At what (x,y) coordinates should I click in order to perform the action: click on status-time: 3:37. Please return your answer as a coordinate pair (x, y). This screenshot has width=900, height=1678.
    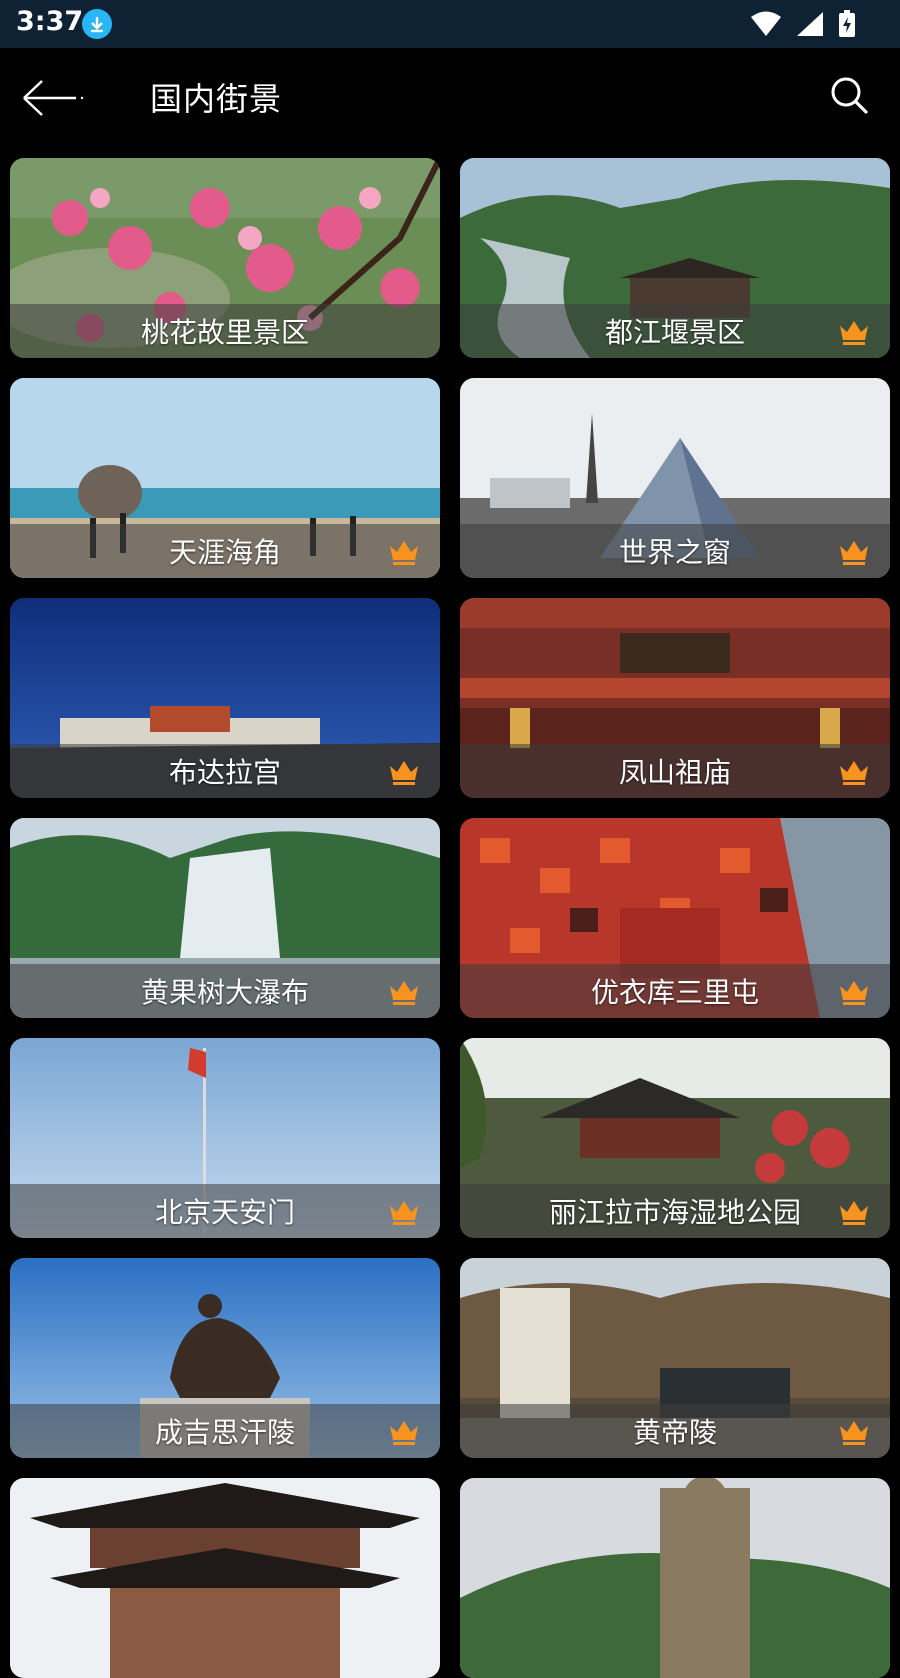
    Looking at the image, I should click on (50, 21).